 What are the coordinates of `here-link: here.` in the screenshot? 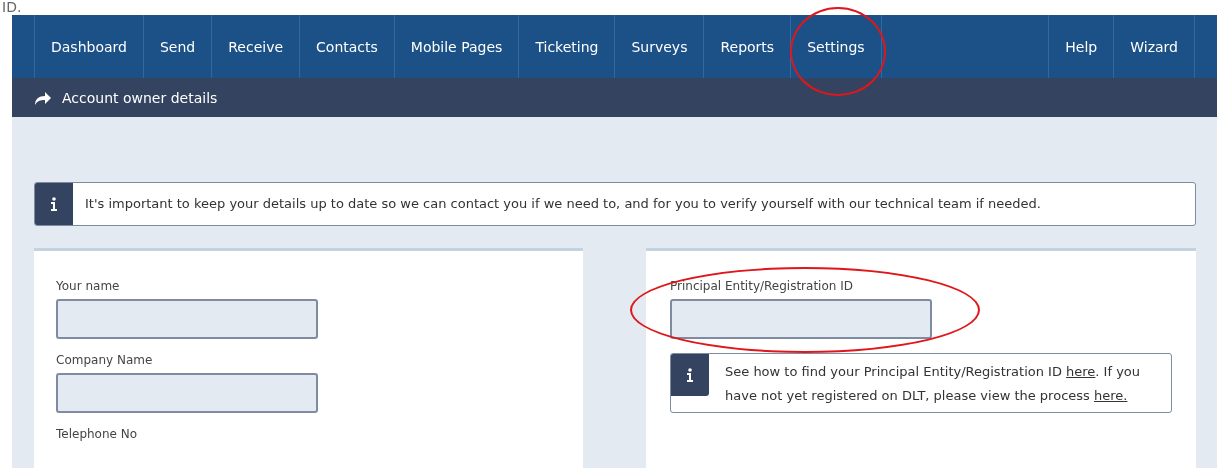 It's located at (1110, 395).